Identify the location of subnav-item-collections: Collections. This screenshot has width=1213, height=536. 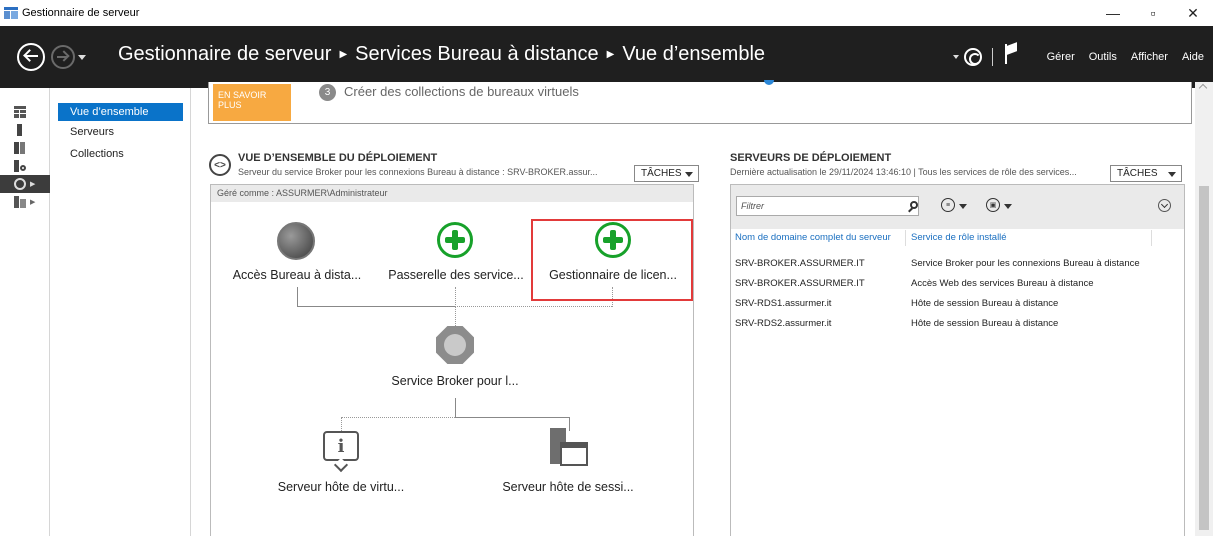
(120, 154).